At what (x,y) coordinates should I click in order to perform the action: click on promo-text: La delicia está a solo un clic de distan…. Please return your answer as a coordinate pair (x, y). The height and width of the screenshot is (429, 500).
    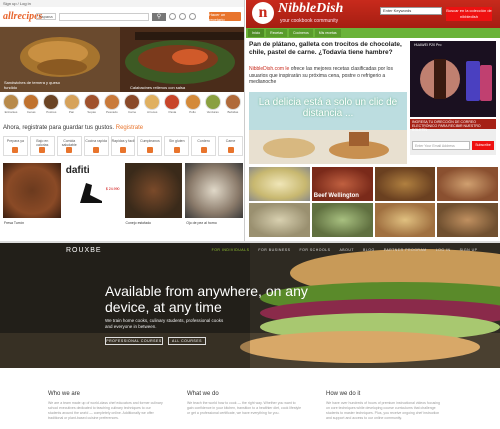
    Looking at the image, I should click on (328, 108).